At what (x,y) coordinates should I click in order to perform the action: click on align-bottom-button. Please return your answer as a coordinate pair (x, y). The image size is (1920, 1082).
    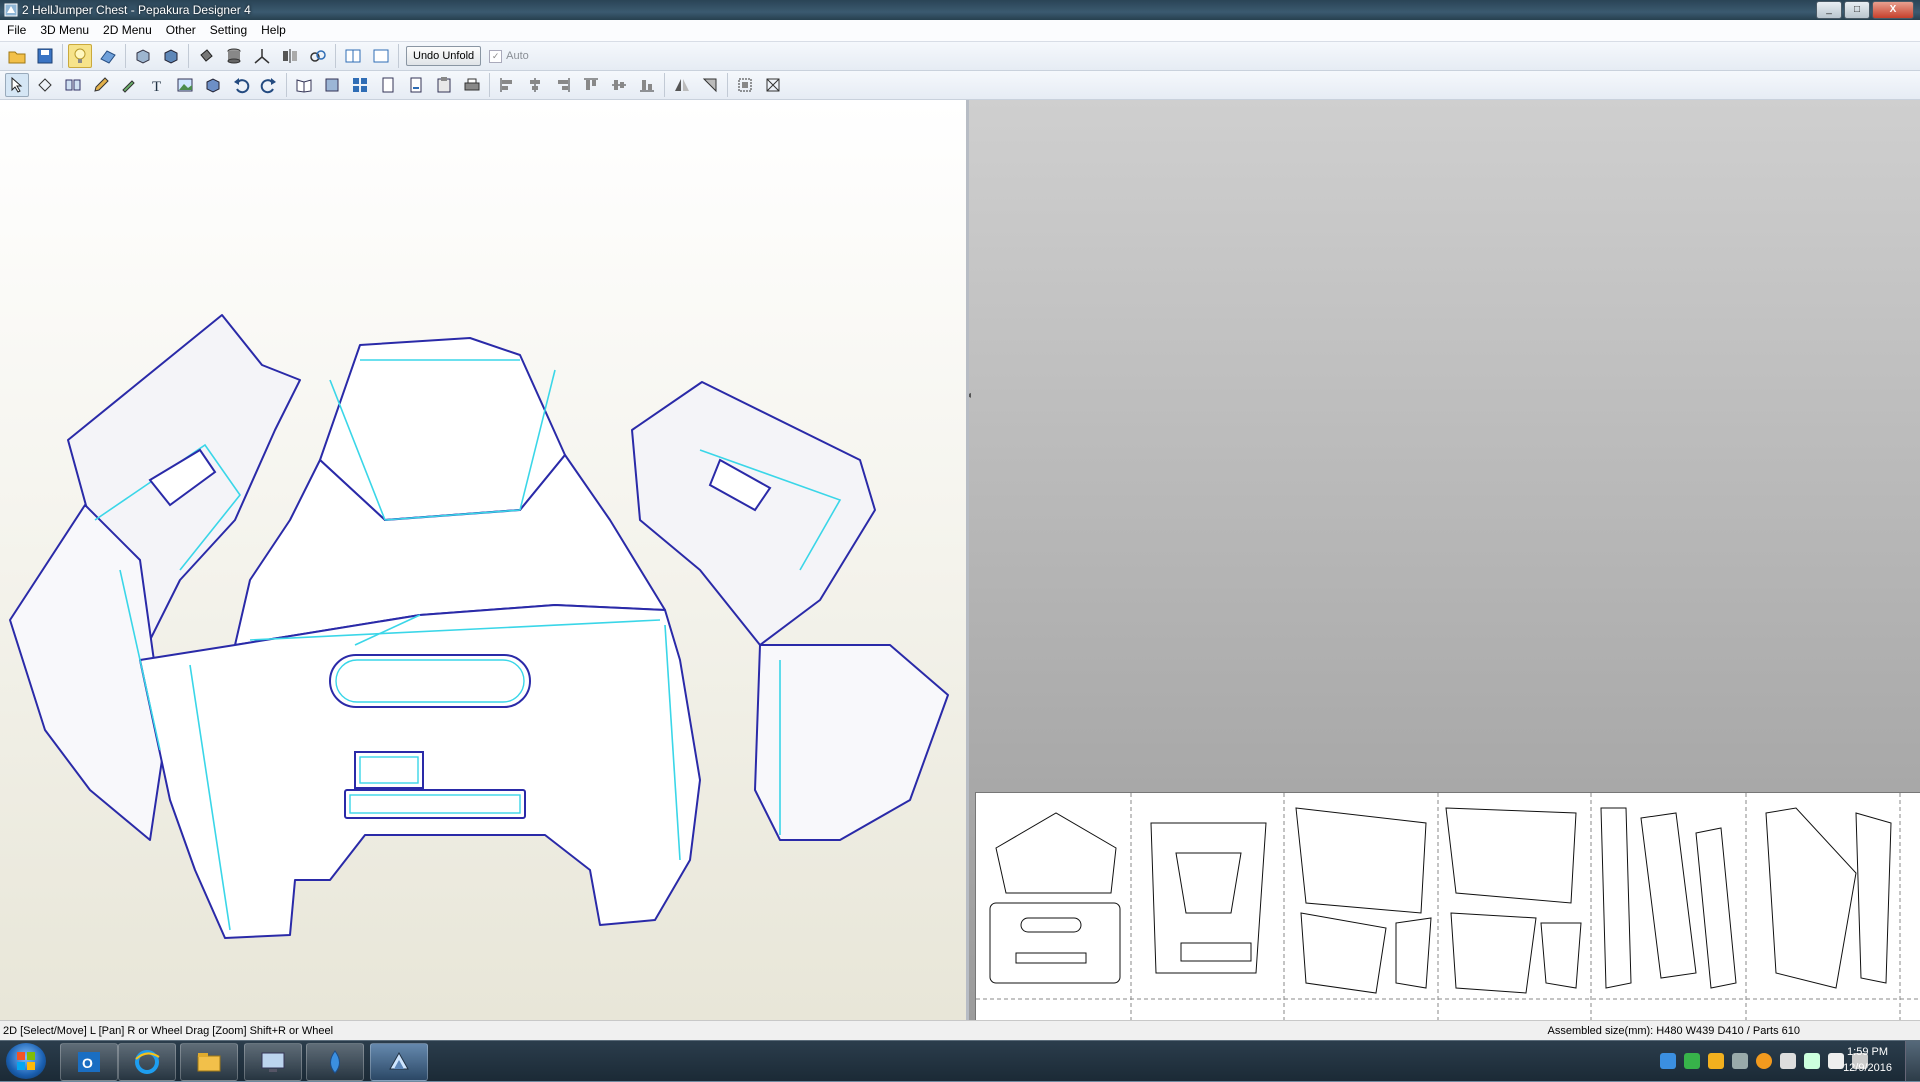
    Looking at the image, I should click on (647, 85).